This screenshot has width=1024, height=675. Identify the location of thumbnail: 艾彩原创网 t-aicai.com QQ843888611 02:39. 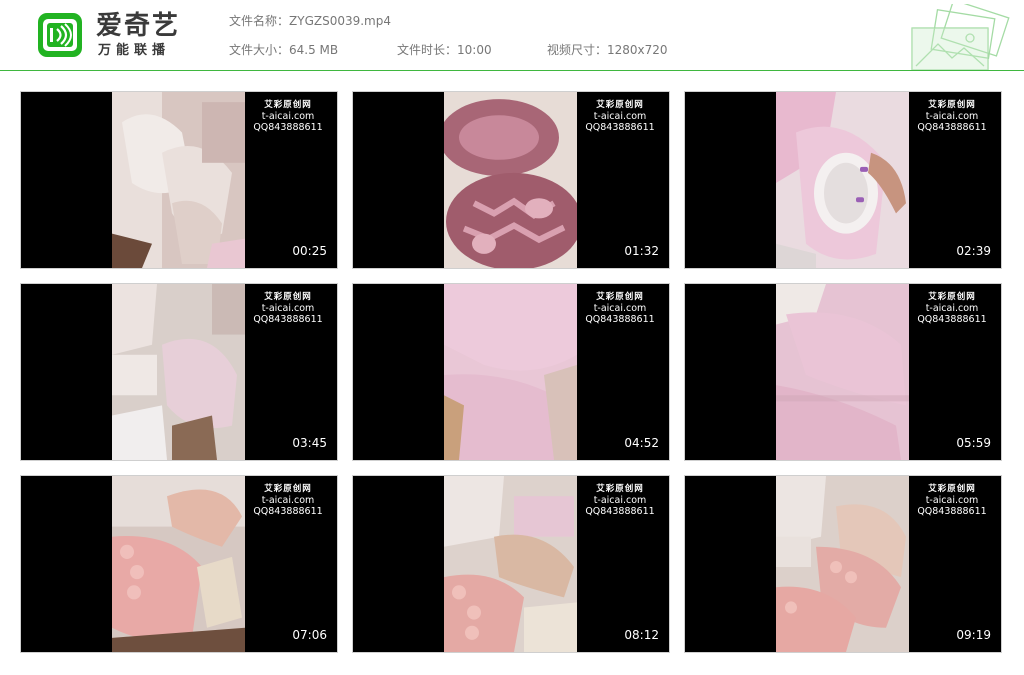
(843, 180).